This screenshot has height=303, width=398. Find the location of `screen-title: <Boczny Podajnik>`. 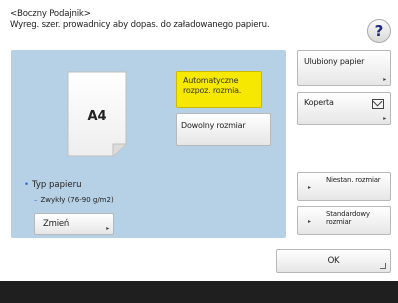

screen-title: <Boczny Podajnik> is located at coordinates (50, 14).